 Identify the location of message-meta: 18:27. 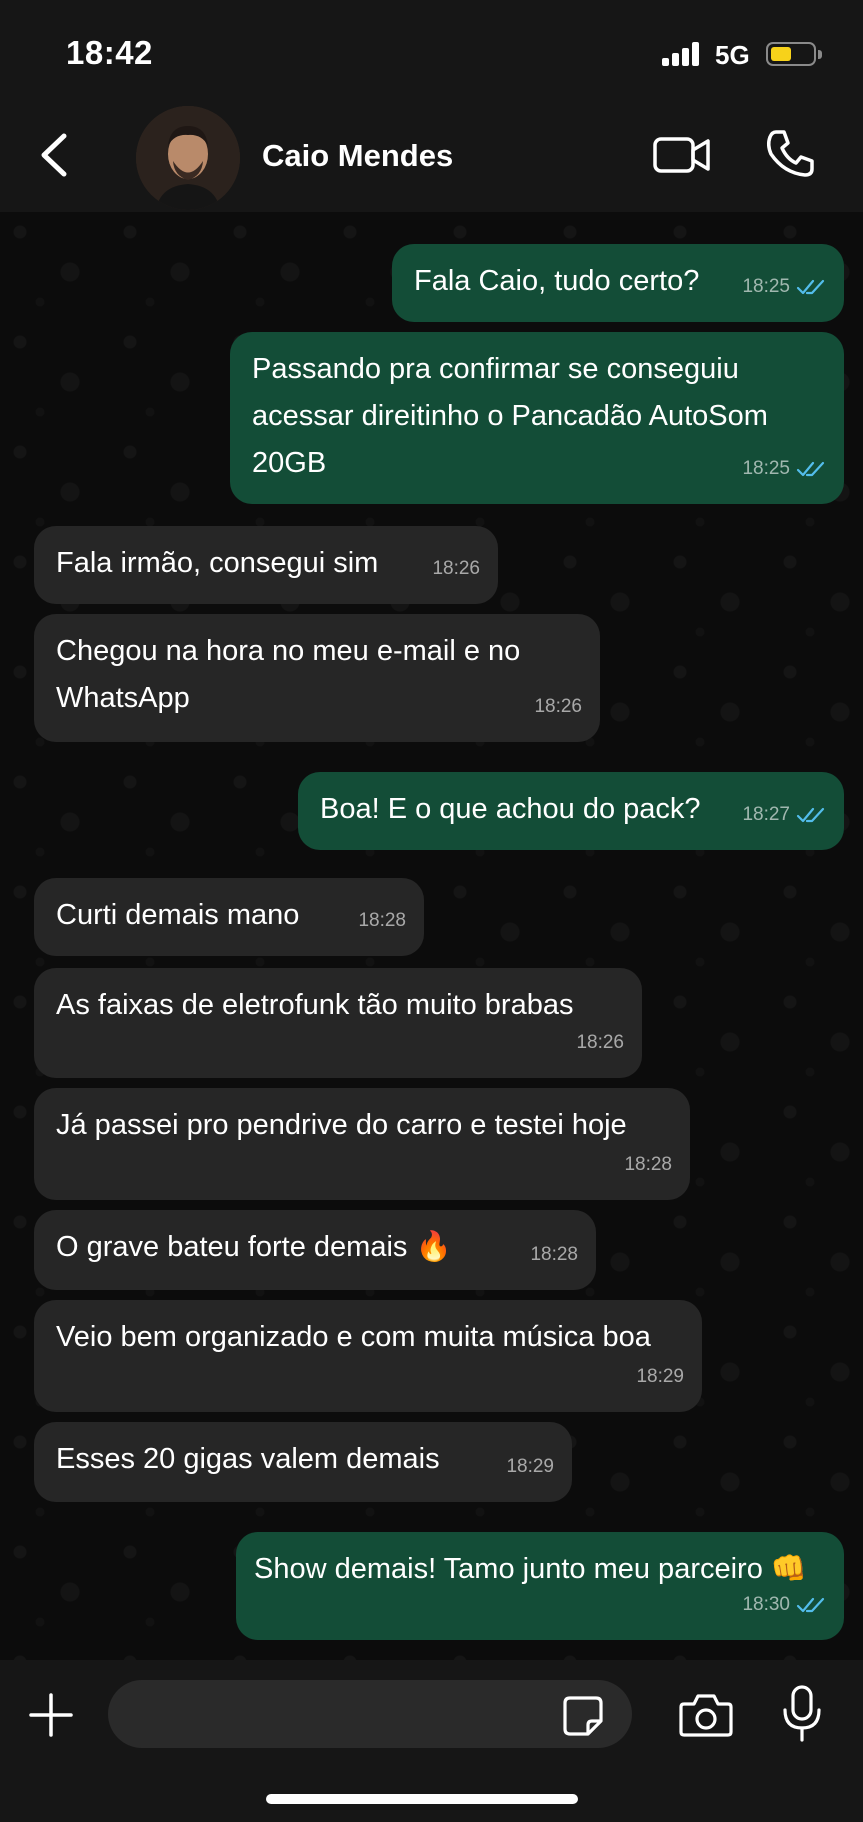
(784, 814).